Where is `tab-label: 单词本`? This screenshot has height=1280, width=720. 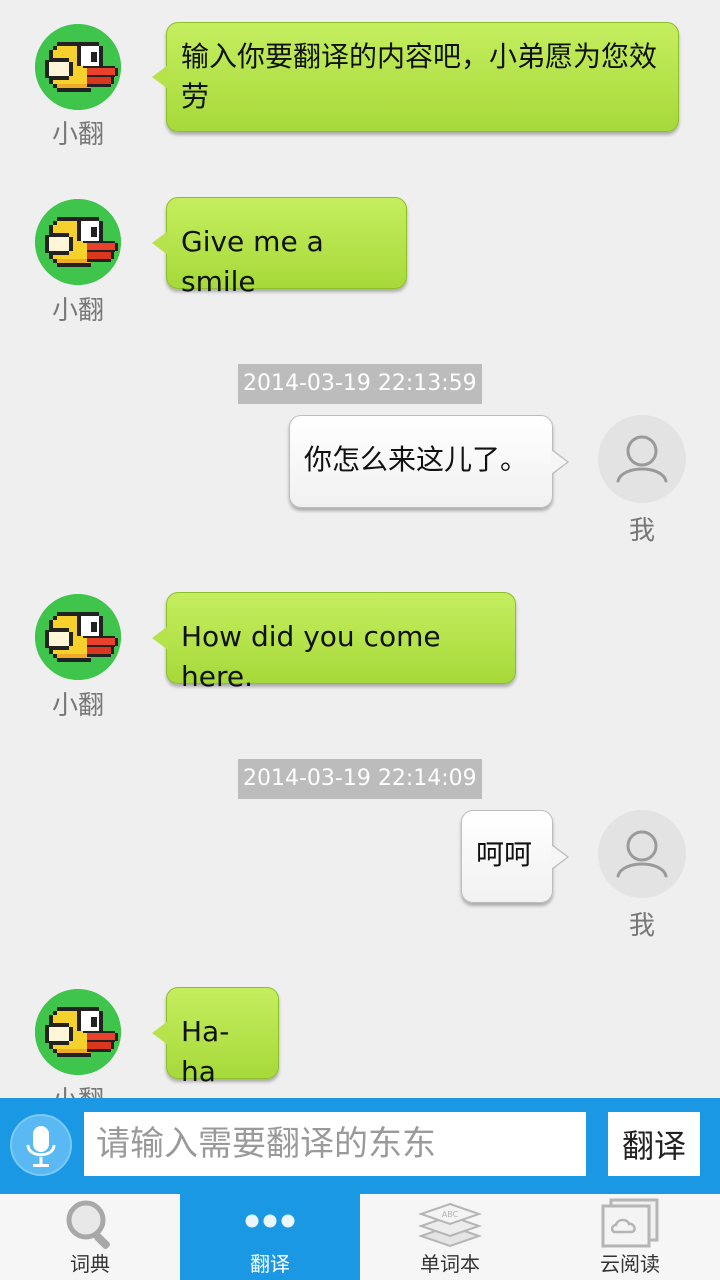
tab-label: 单词本 is located at coordinates (450, 1264).